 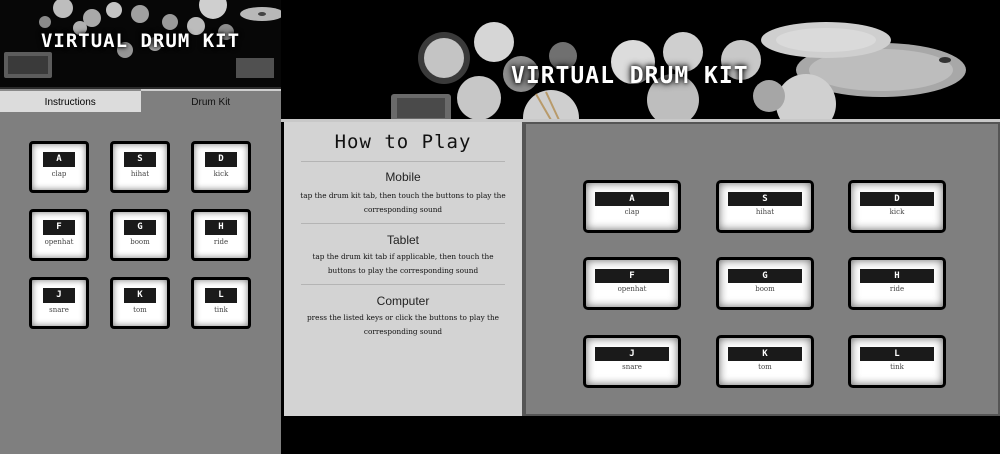 I want to click on mobile-pad-clap: Aclap, so click(x=59, y=167).